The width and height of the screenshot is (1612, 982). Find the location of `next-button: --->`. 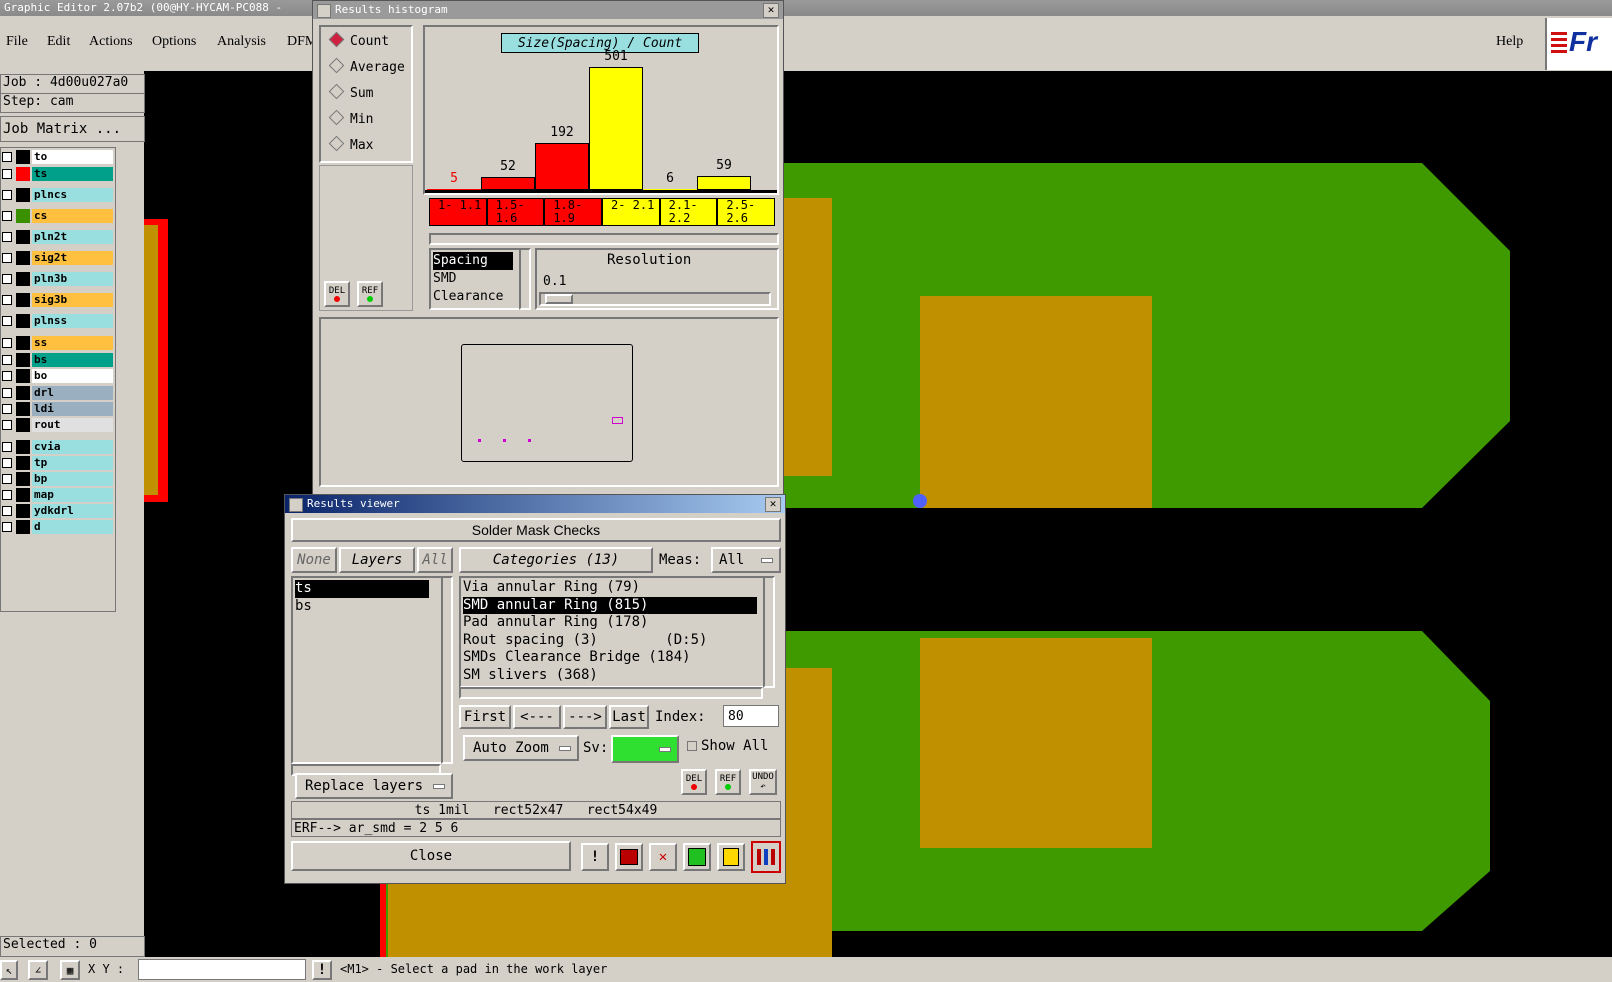

next-button: ---> is located at coordinates (585, 717).